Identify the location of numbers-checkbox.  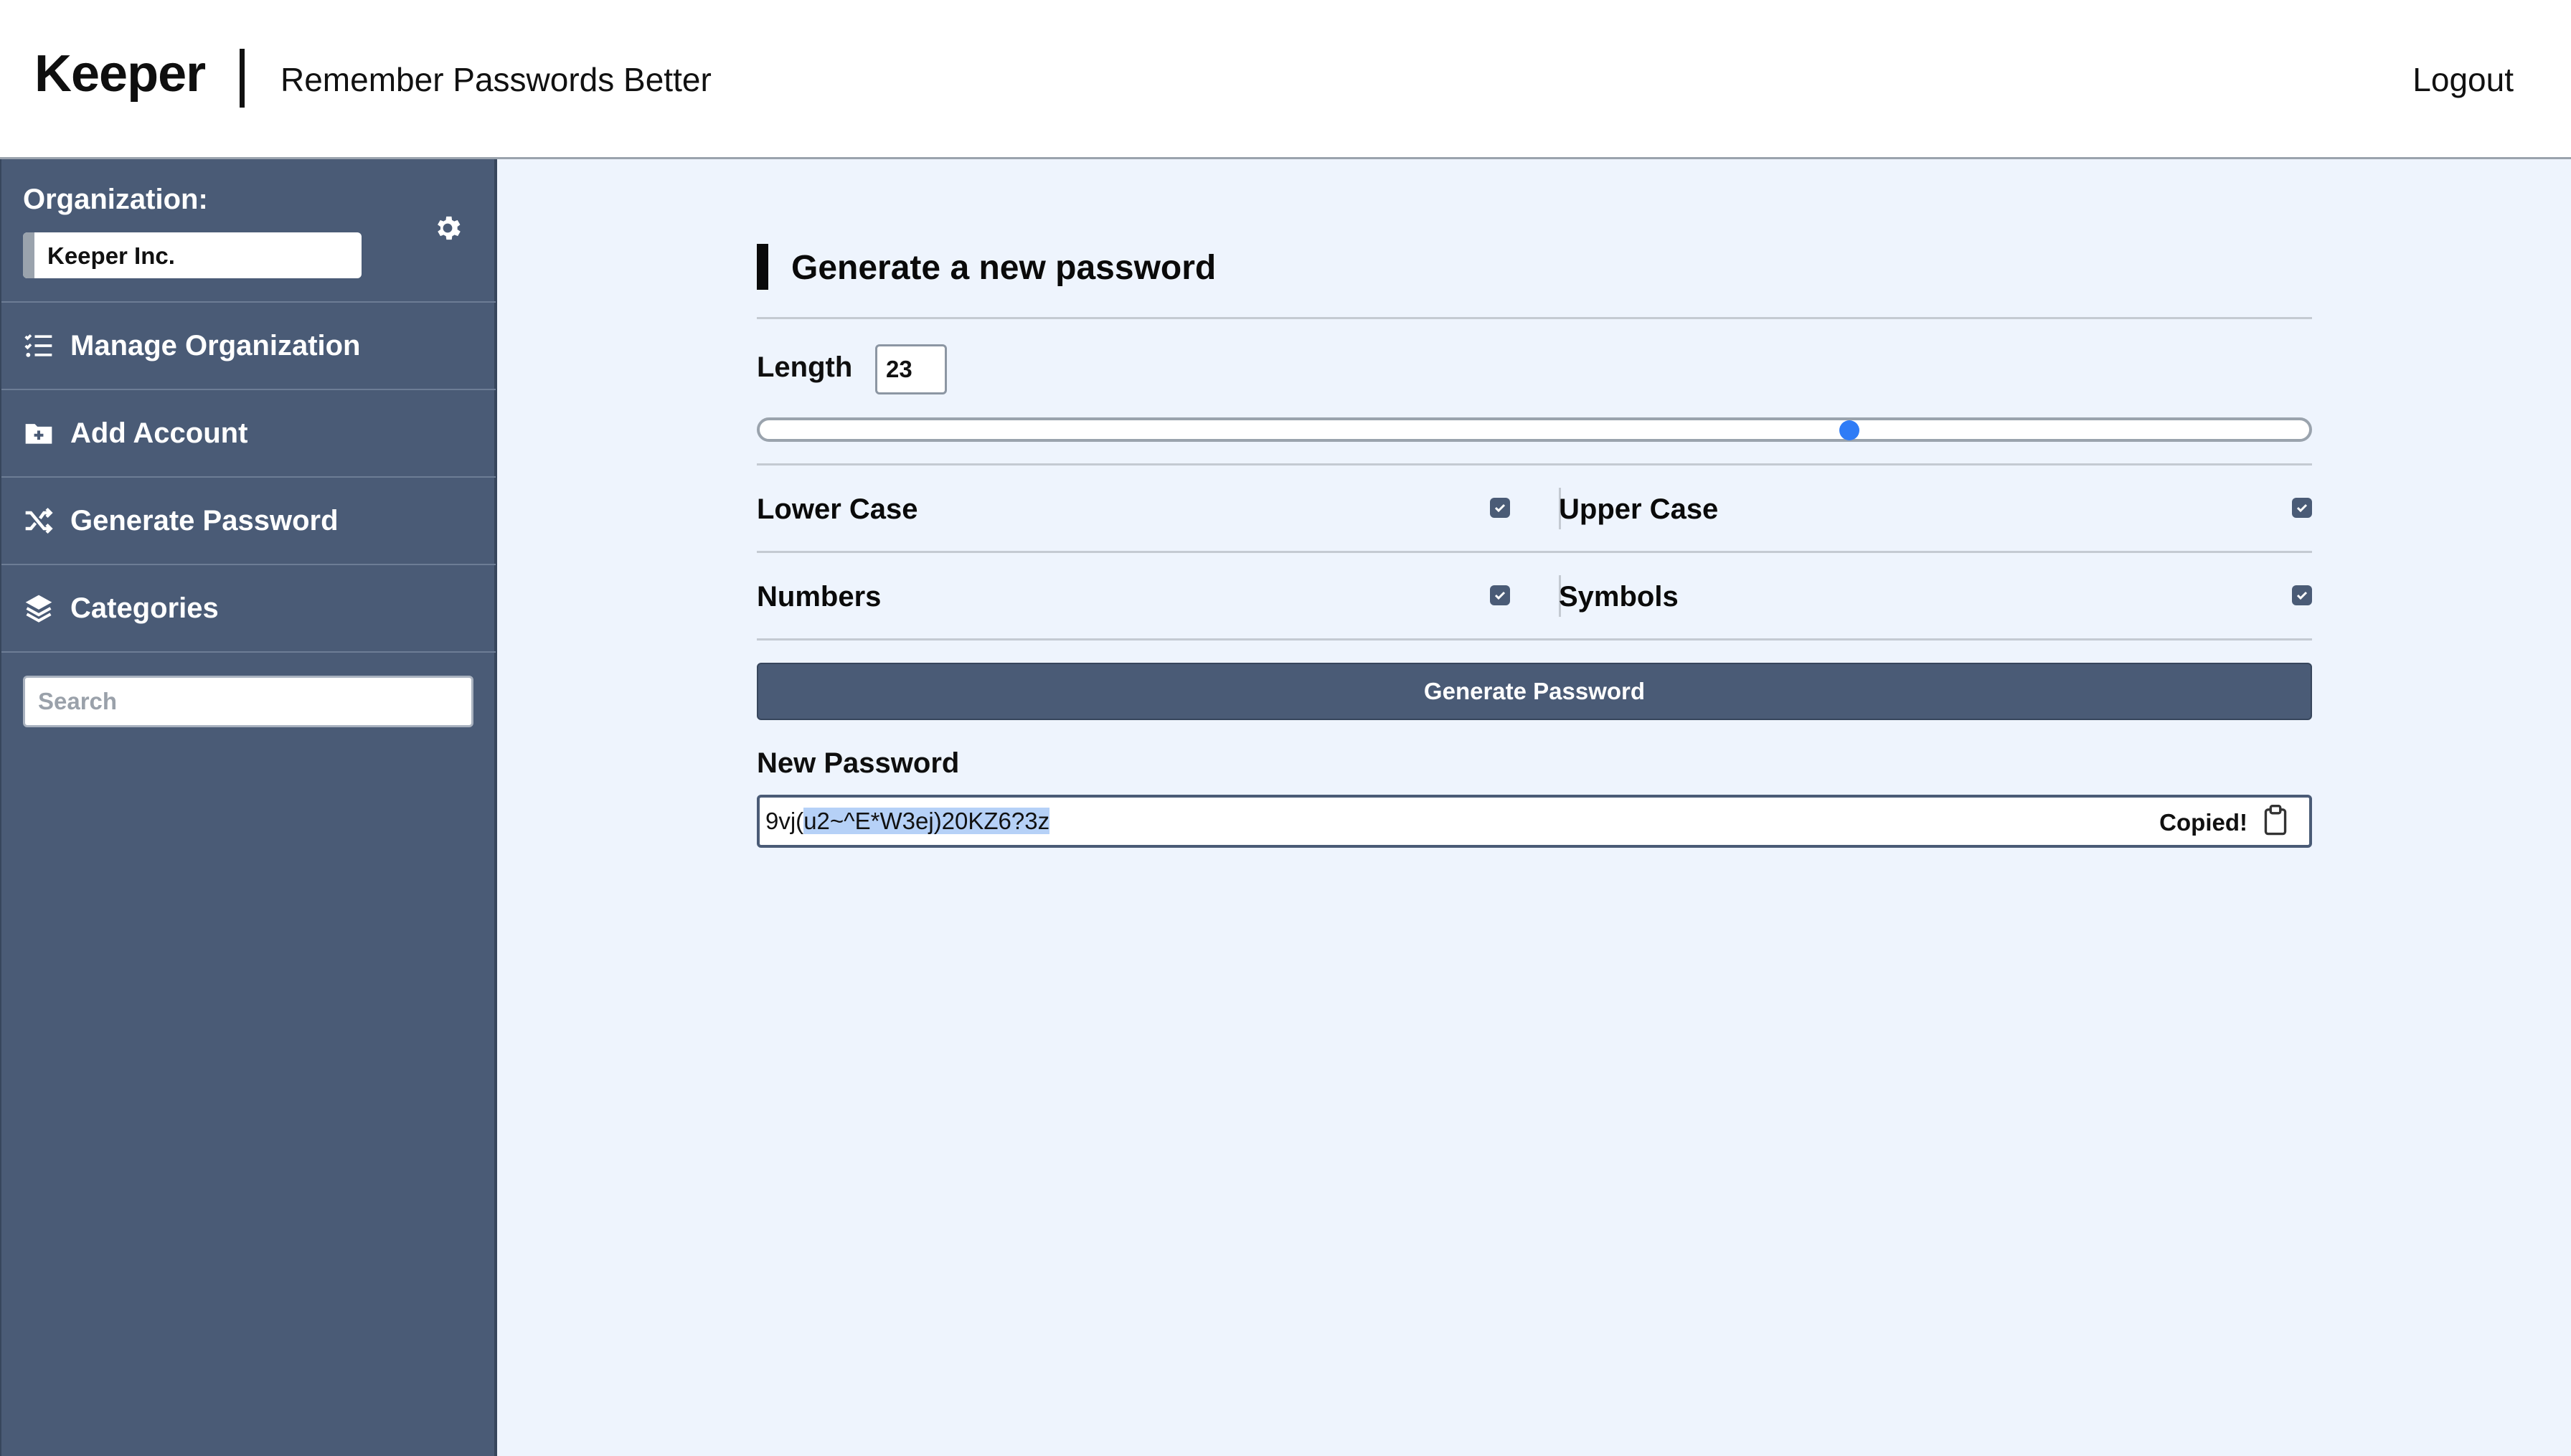
(1500, 595).